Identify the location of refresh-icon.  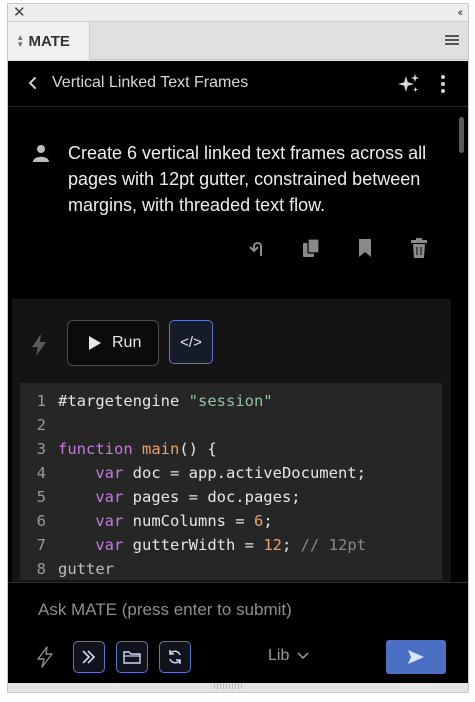
(175, 657).